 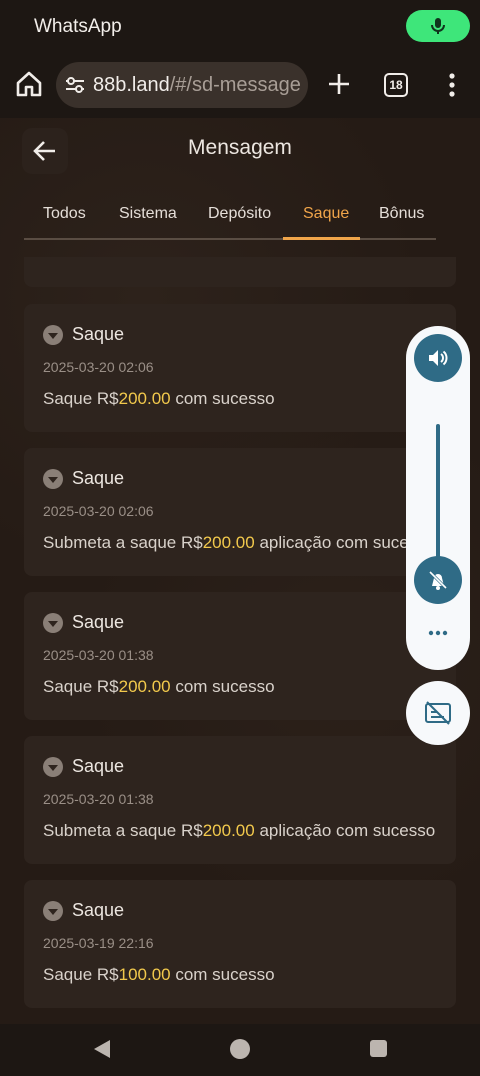 What do you see at coordinates (148, 214) in the screenshot?
I see `tab-sistema: Sistema` at bounding box center [148, 214].